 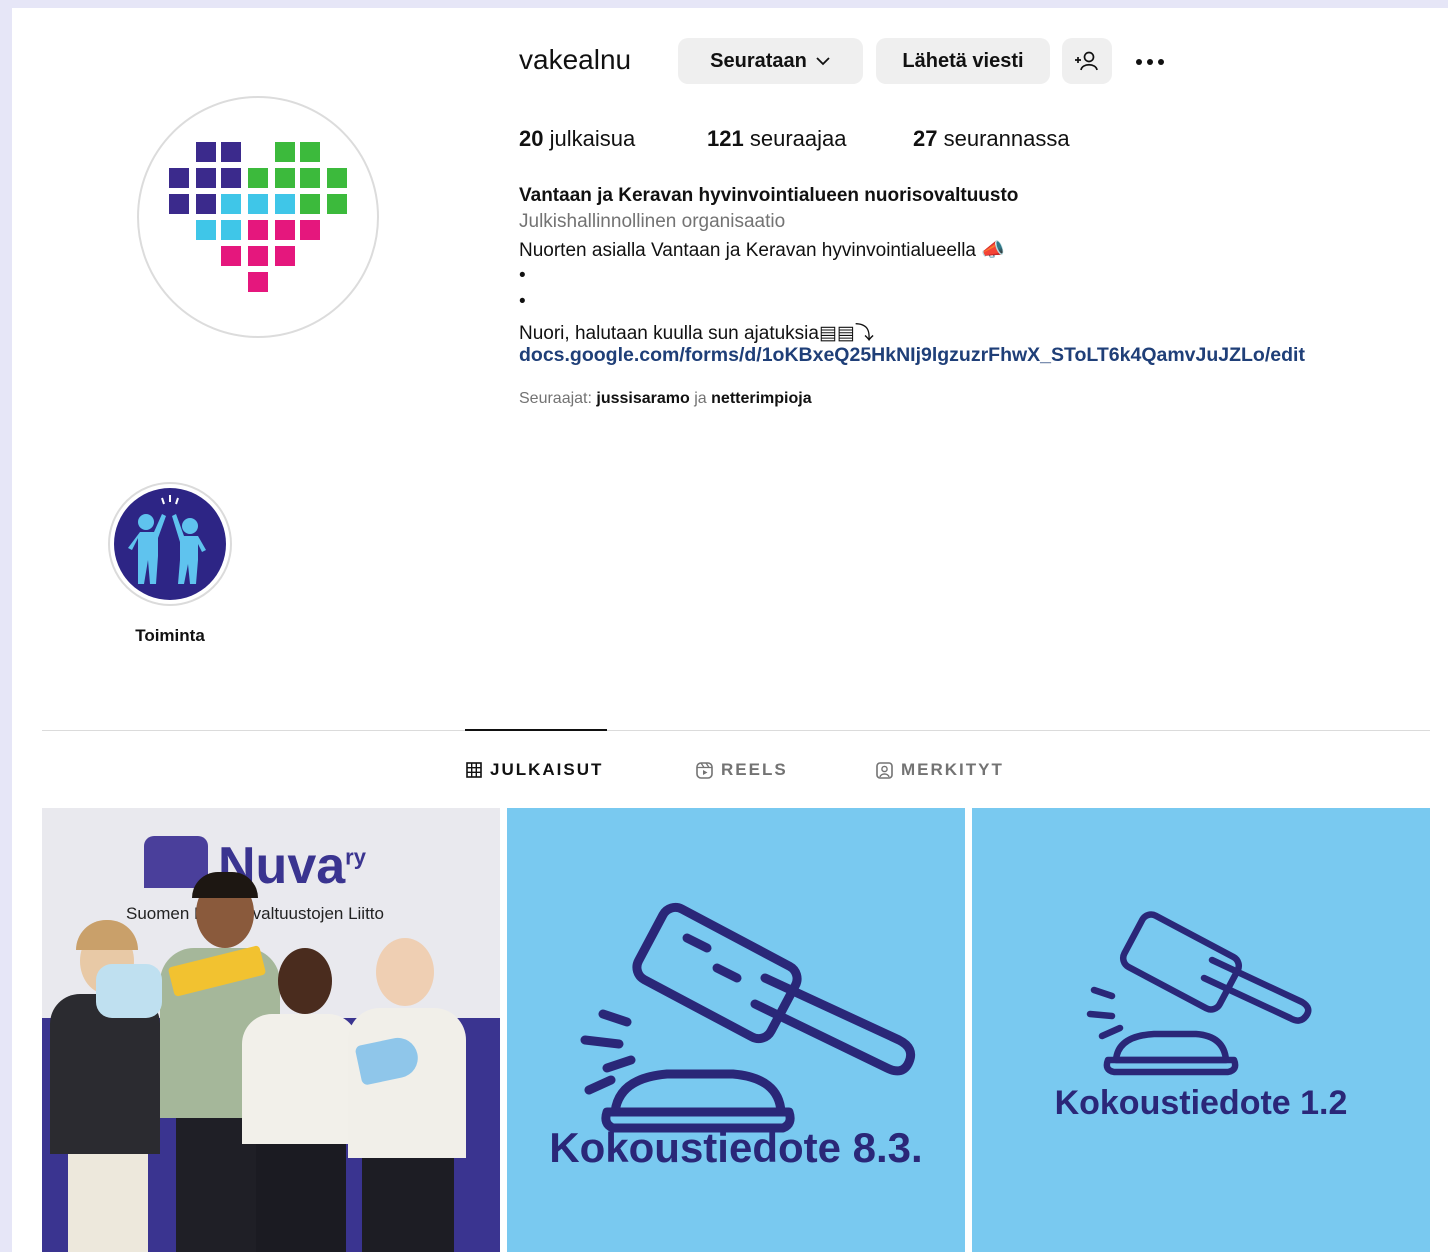 What do you see at coordinates (575, 59) in the screenshot?
I see `profile-username: vakealnu` at bounding box center [575, 59].